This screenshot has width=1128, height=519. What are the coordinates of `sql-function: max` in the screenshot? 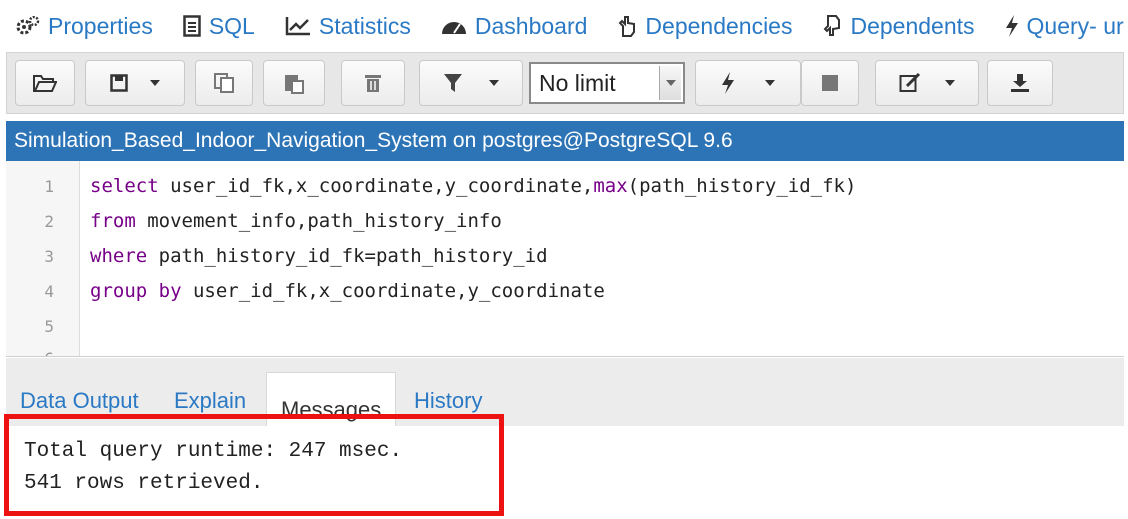 It's located at (610, 186).